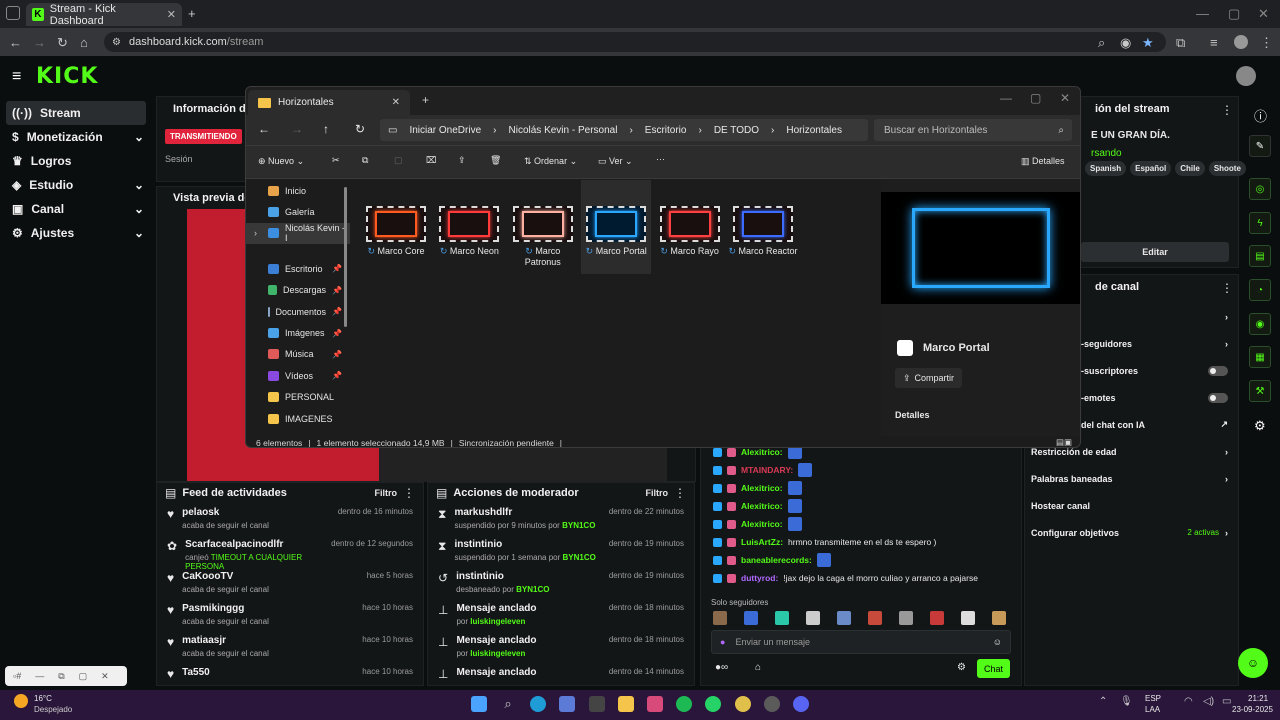 This screenshot has height=720, width=1280. Describe the element at coordinates (666, 130) in the screenshot. I see `breadcrumb-item: Escritorio` at that location.